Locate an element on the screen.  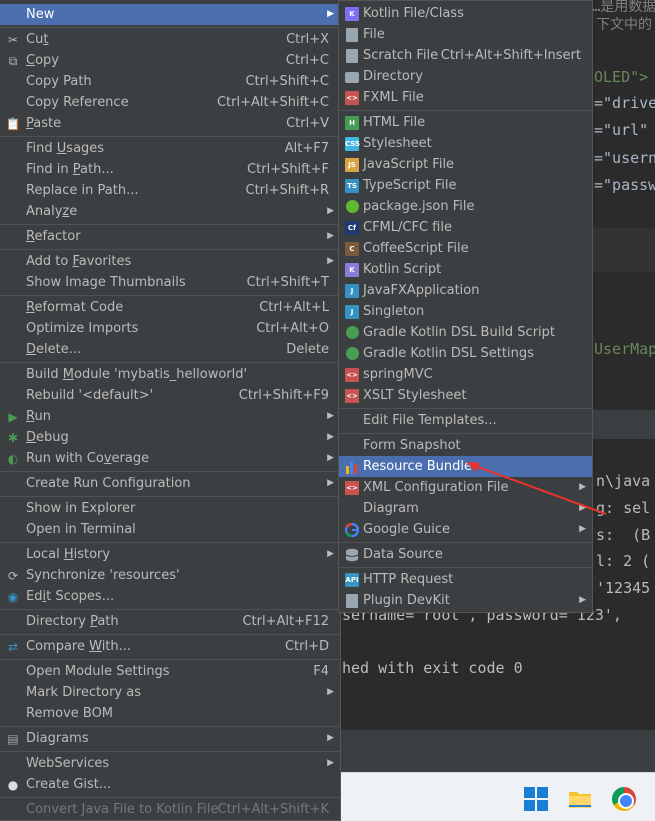
menu-item-find-in-path: Find in Path... Ctrl+Shift+F is located at coordinates (170, 169).